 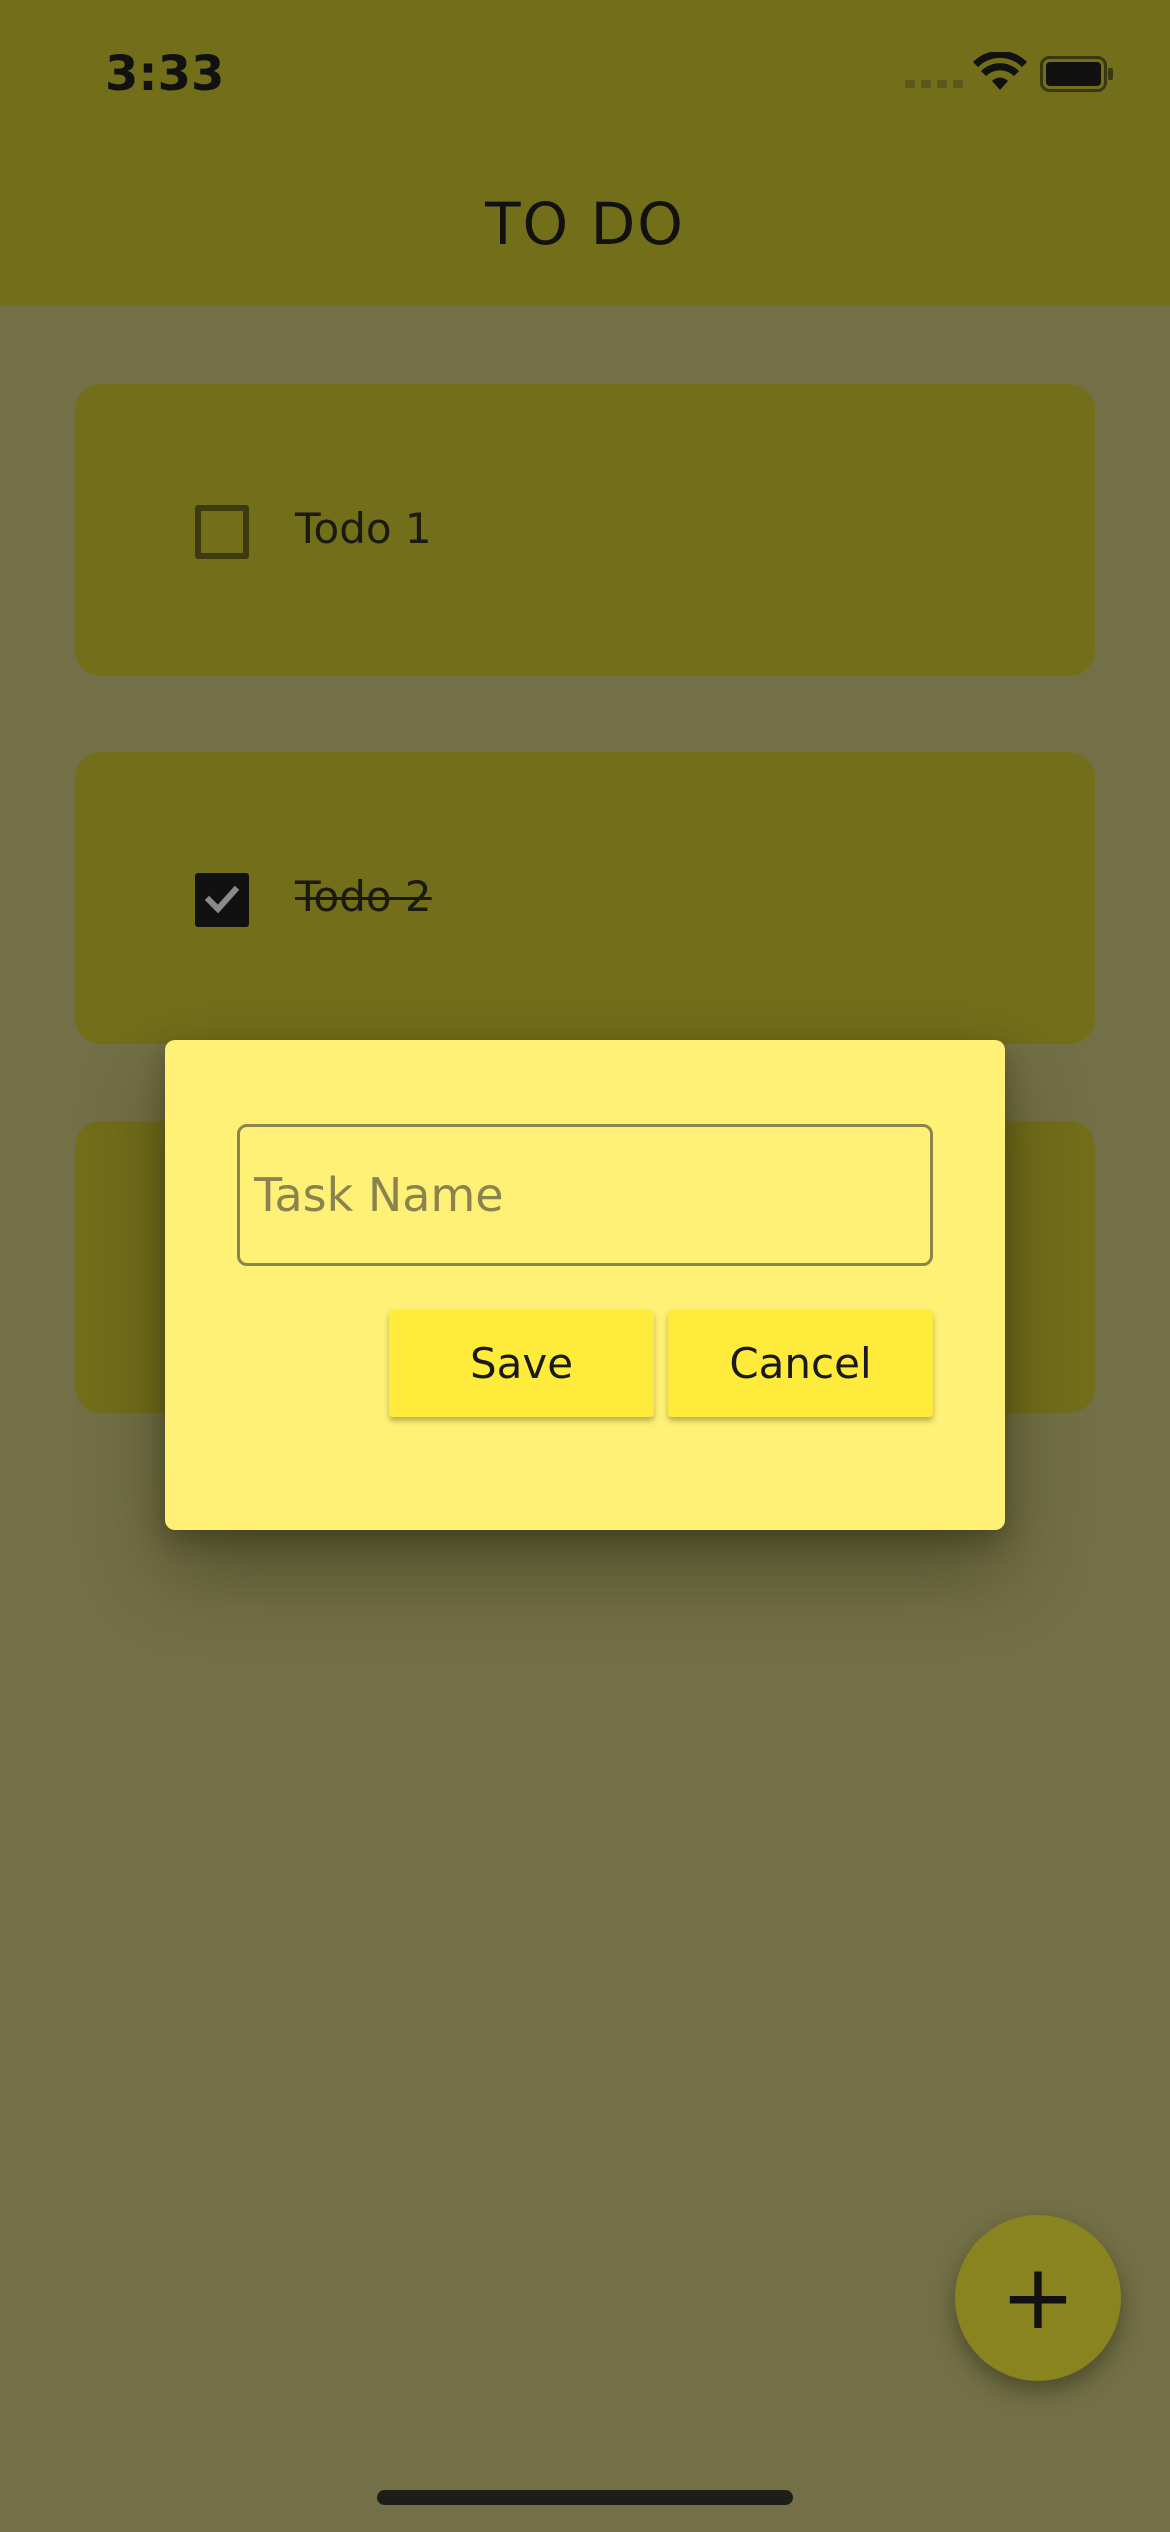 I want to click on wifi-icon, so click(x=1000, y=71).